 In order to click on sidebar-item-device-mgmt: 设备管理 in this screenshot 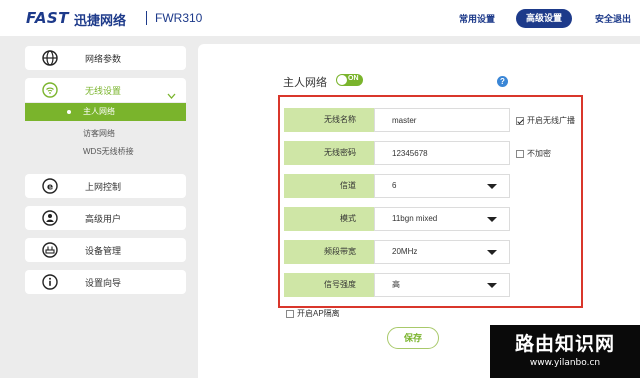, I will do `click(105, 250)`.